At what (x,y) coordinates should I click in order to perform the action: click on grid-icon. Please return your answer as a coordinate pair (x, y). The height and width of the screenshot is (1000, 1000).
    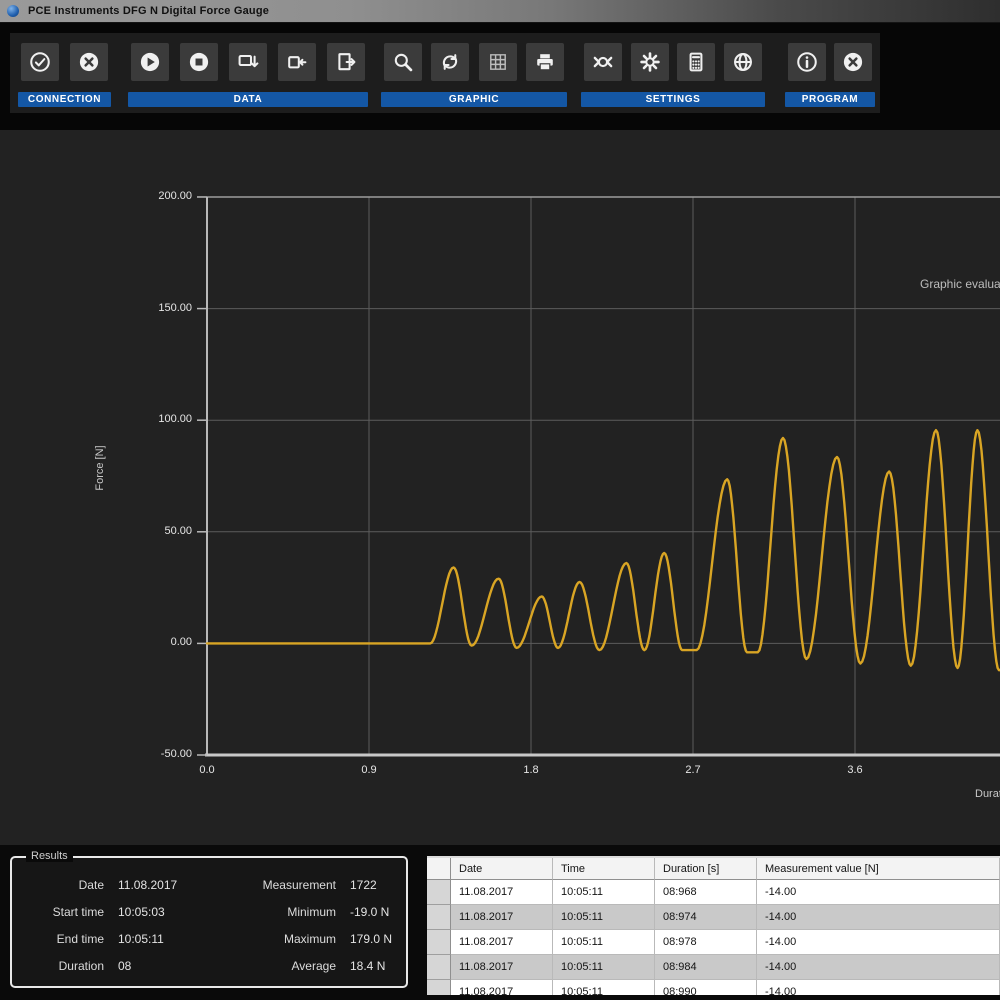
    Looking at the image, I should click on (497, 62).